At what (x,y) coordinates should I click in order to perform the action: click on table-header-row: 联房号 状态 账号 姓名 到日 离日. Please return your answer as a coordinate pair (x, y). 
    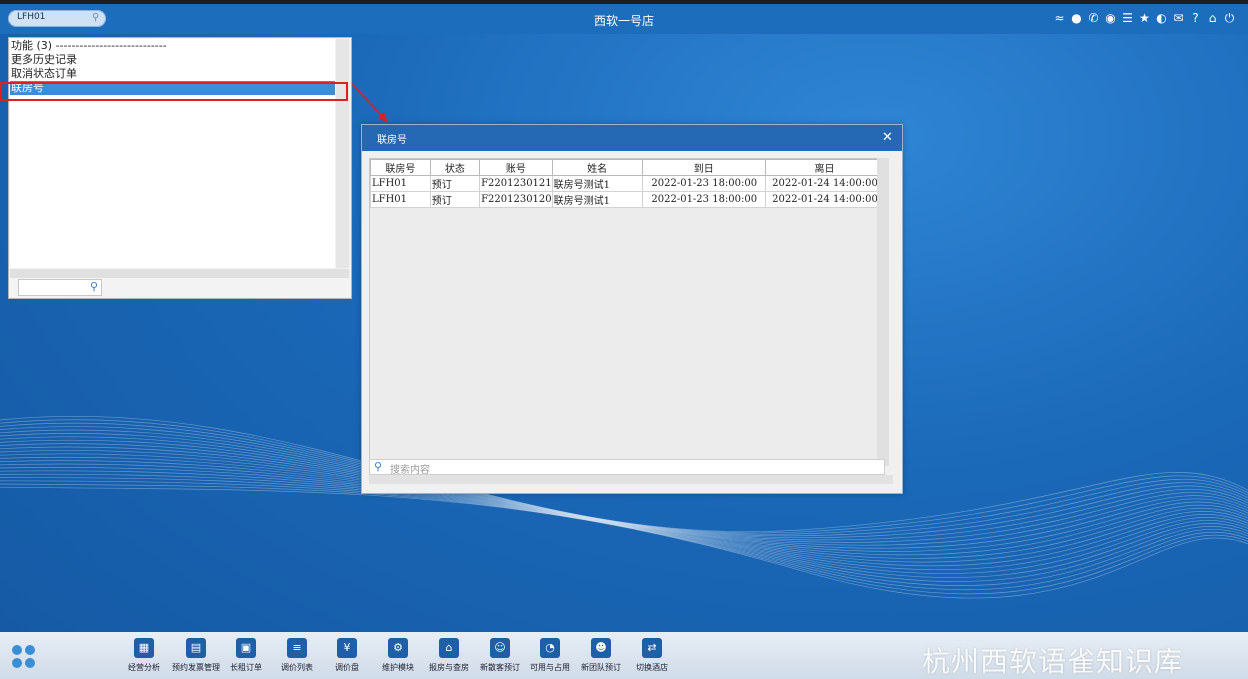
    Looking at the image, I should click on (627, 167).